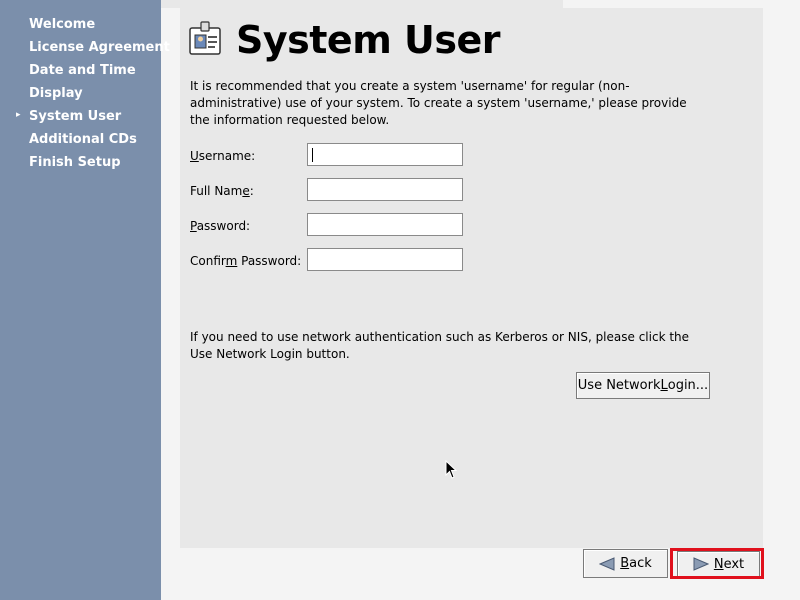  I want to click on network-login-label-mnemonic: L, so click(664, 385).